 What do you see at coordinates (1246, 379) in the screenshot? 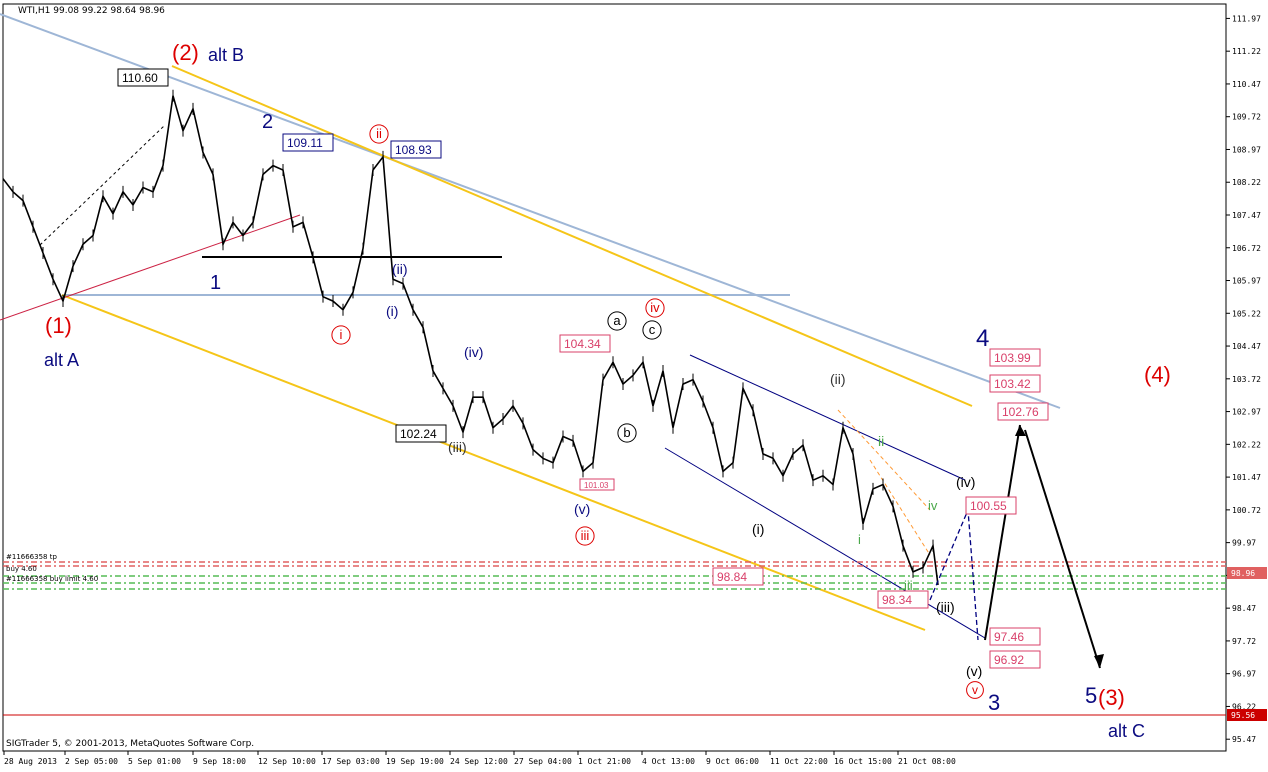
I see `y-tick-label: 103.72` at bounding box center [1246, 379].